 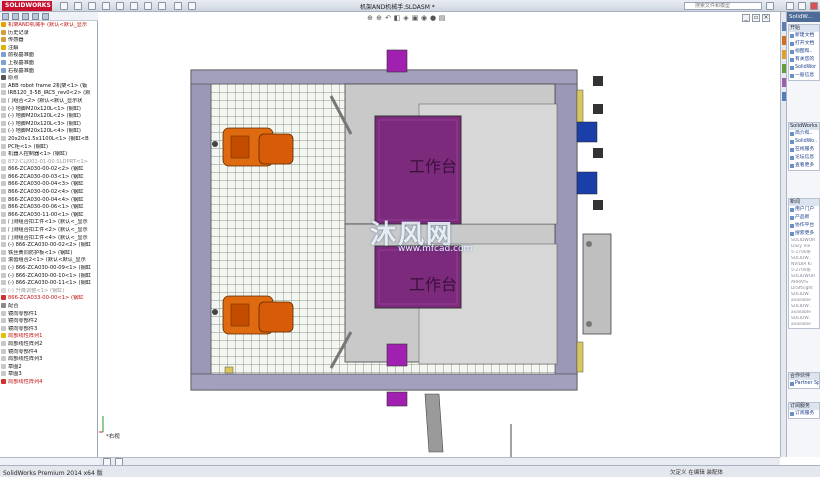 I want to click on scene-icon: ▤, so click(x=442, y=18).